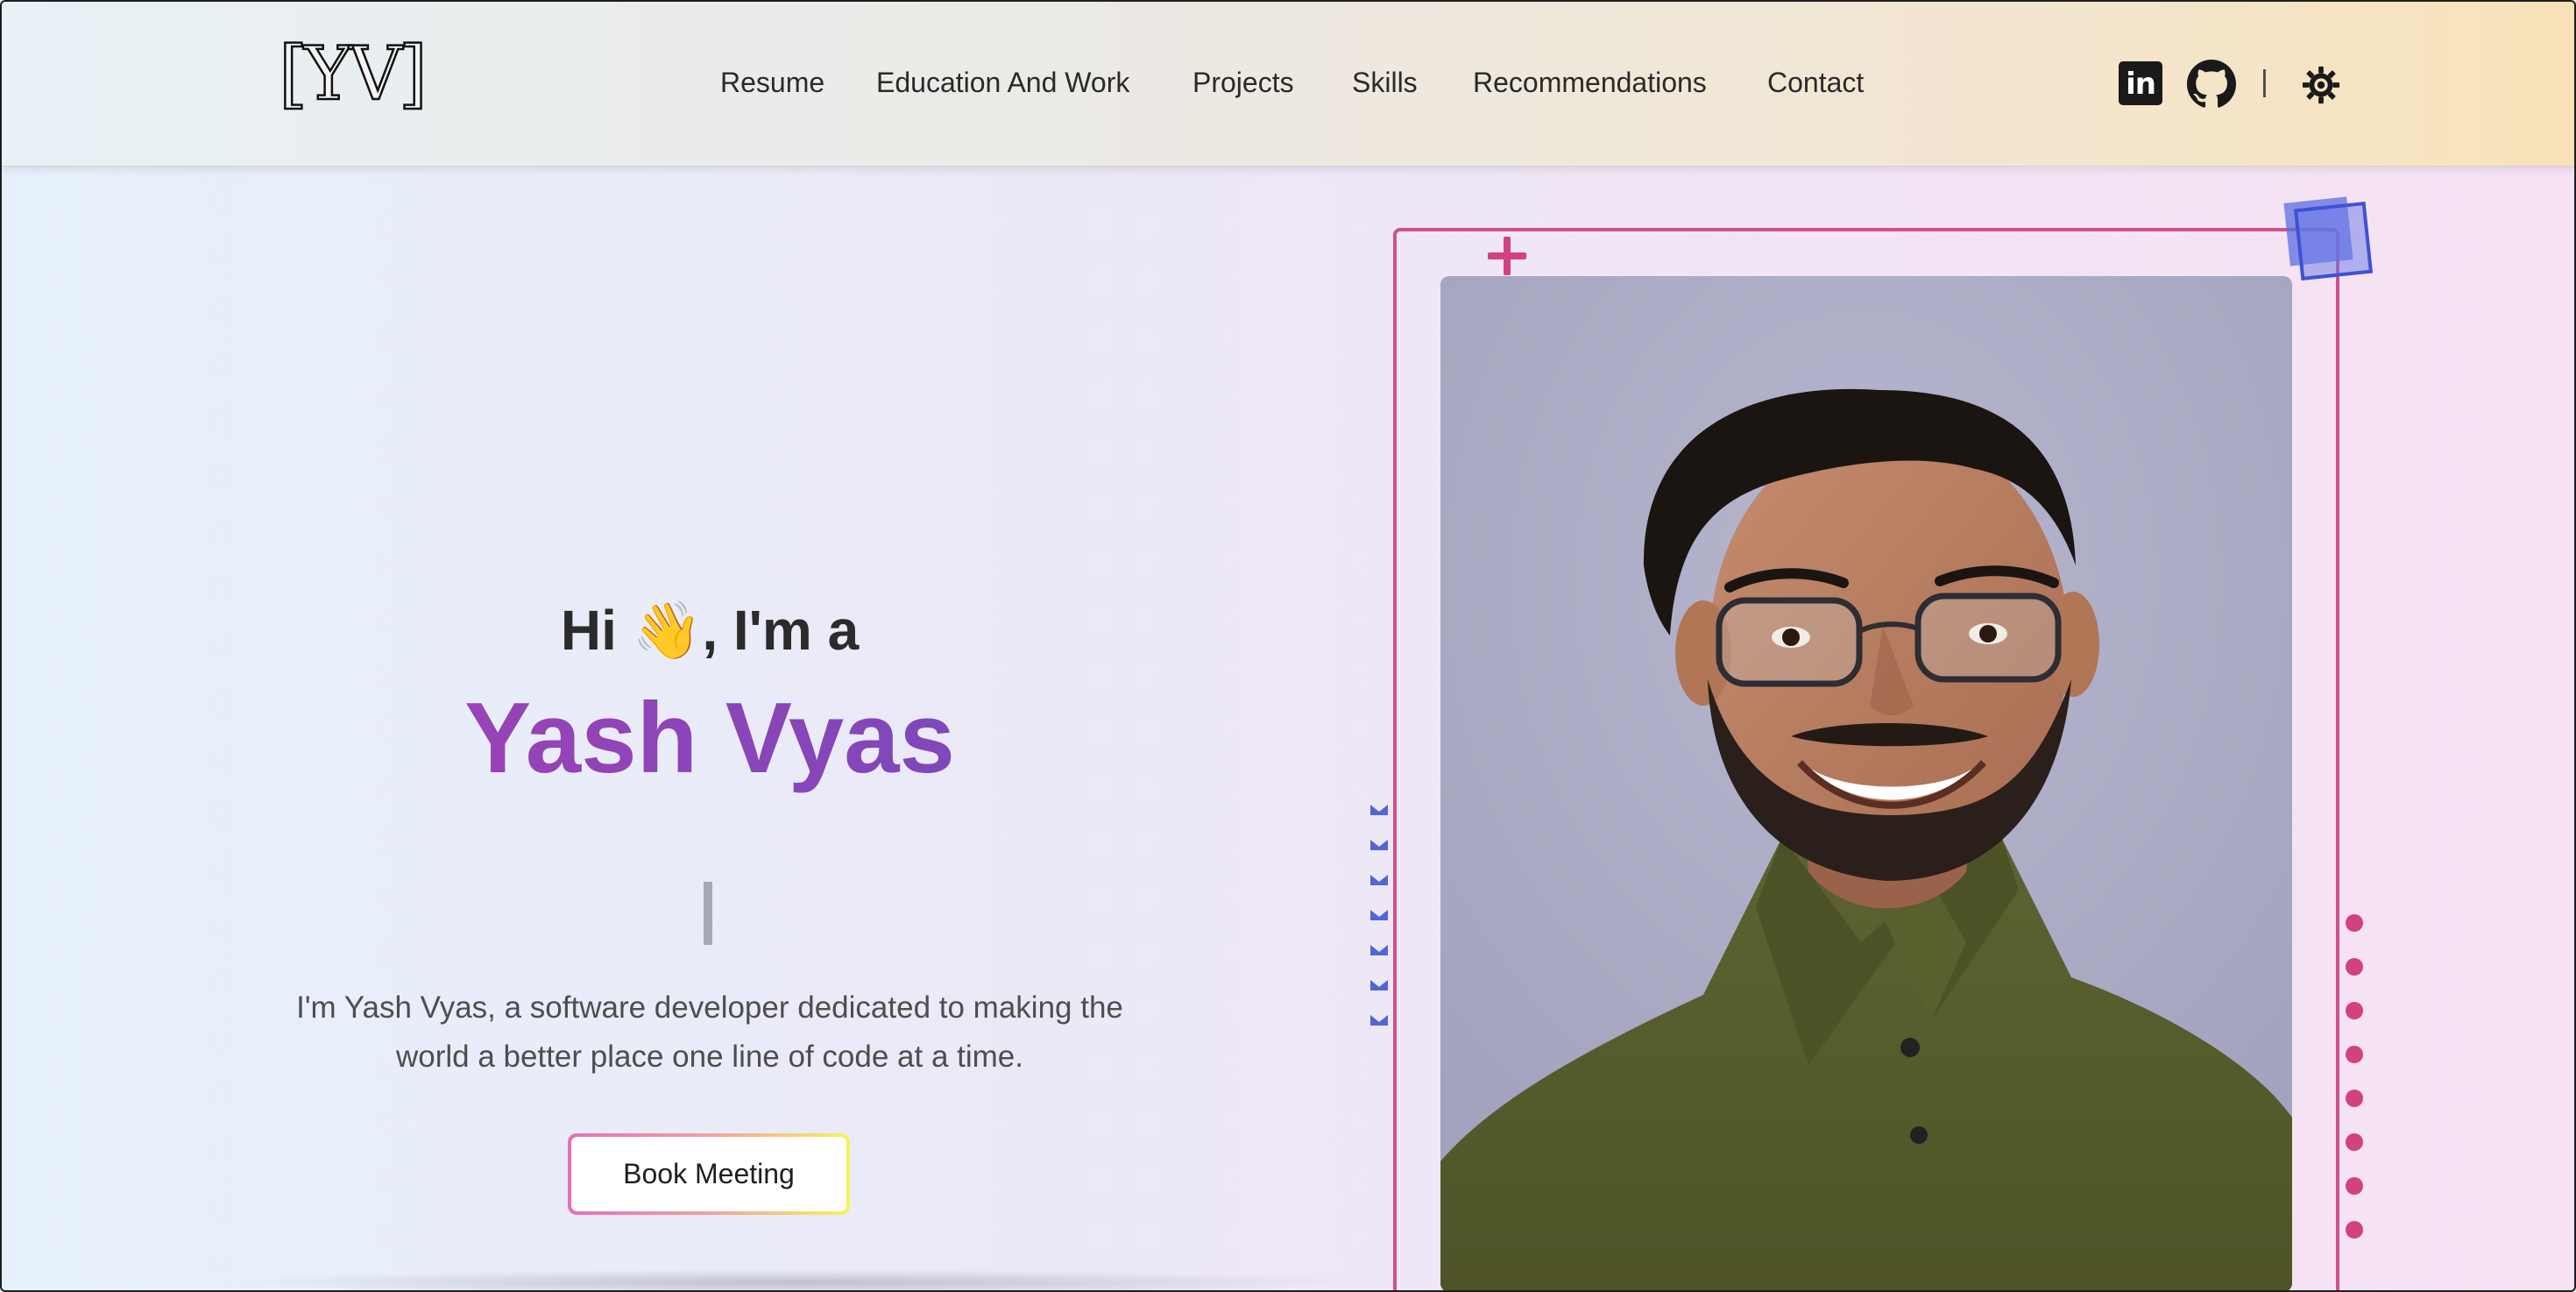 Image resolution: width=2576 pixels, height=1292 pixels. Describe the element at coordinates (1243, 83) in the screenshot. I see `nav-projects: Projects` at that location.